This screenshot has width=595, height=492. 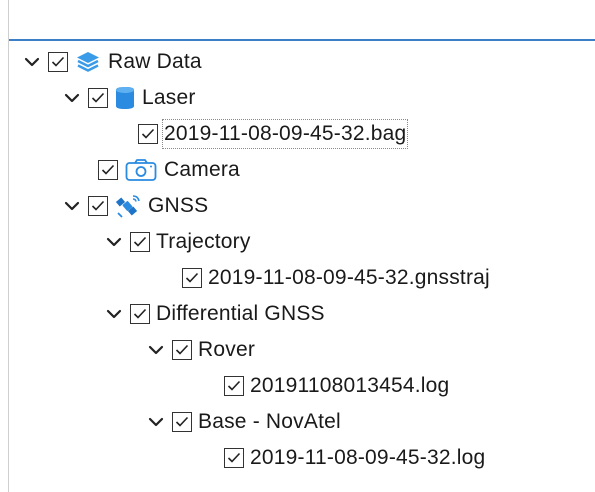 I want to click on tree-node-camera: Camera, so click(x=156, y=170).